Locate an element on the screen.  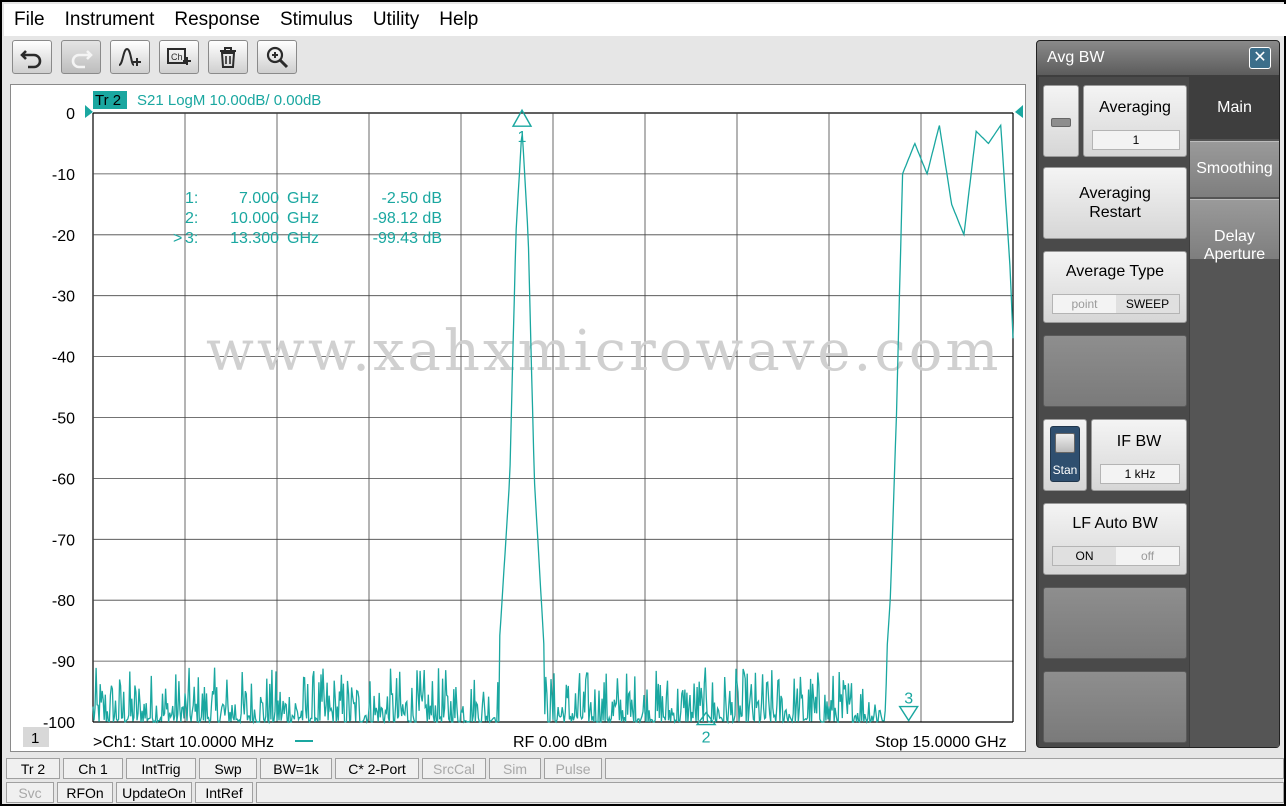
averaging-restart-button: Averaging Restart is located at coordinates (1115, 203).